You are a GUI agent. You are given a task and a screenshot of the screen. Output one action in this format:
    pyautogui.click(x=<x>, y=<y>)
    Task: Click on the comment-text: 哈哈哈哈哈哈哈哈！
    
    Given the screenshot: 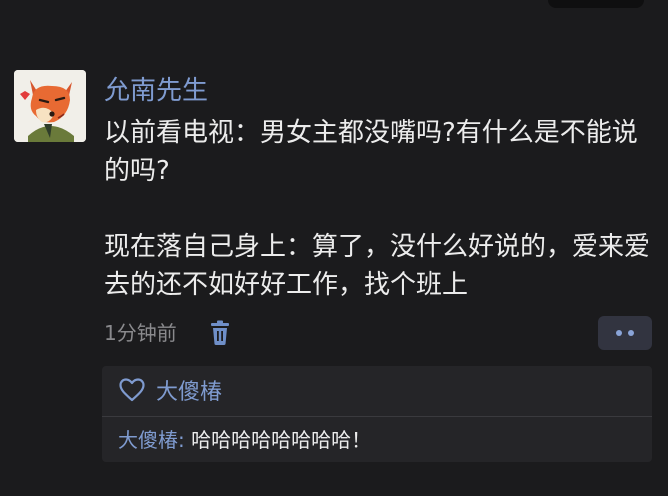 What is the action you would take?
    pyautogui.click(x=281, y=440)
    